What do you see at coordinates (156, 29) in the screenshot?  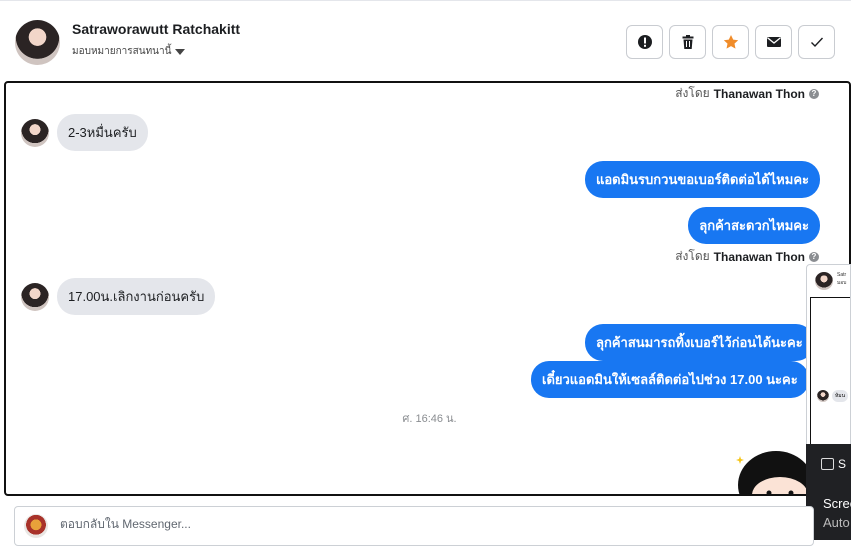 I see `contact-name: Satraworawutt Ratchakitt` at bounding box center [156, 29].